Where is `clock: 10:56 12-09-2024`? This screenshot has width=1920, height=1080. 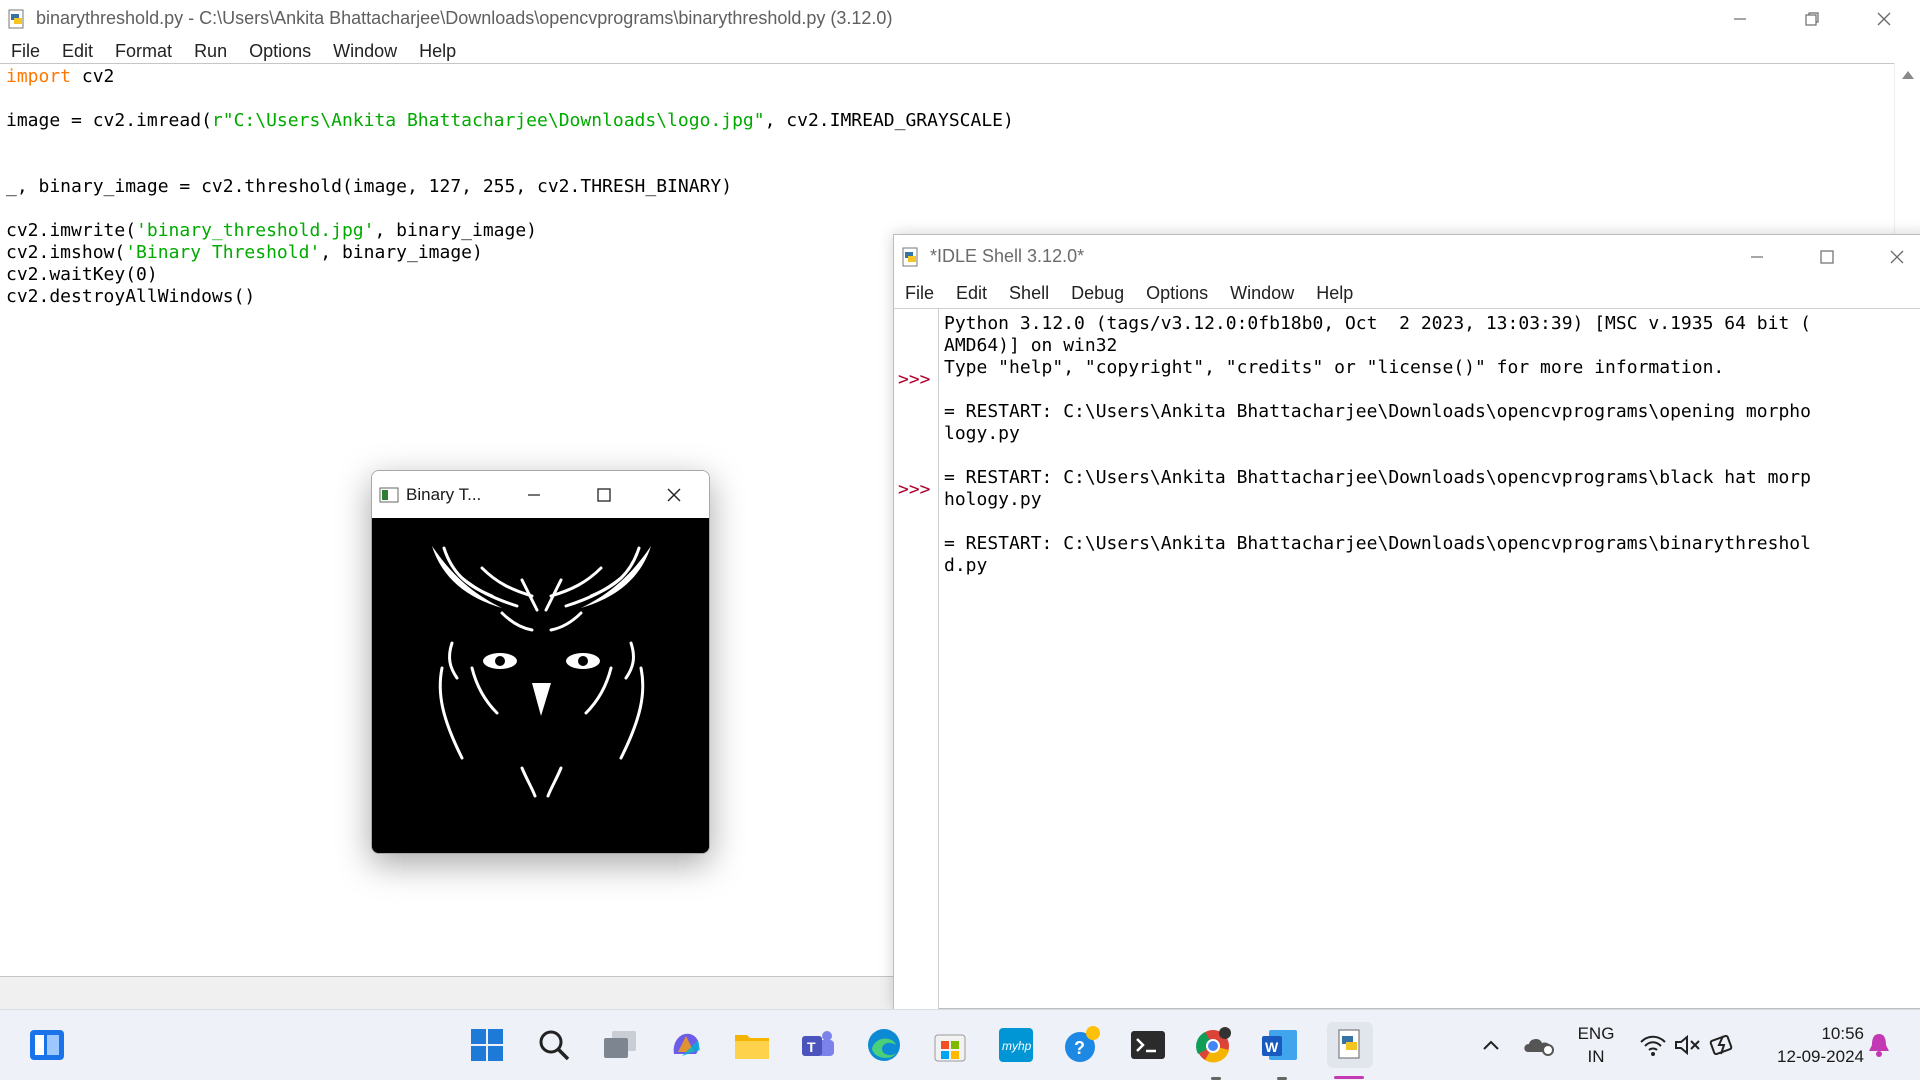 clock: 10:56 12-09-2024 is located at coordinates (1809, 1045).